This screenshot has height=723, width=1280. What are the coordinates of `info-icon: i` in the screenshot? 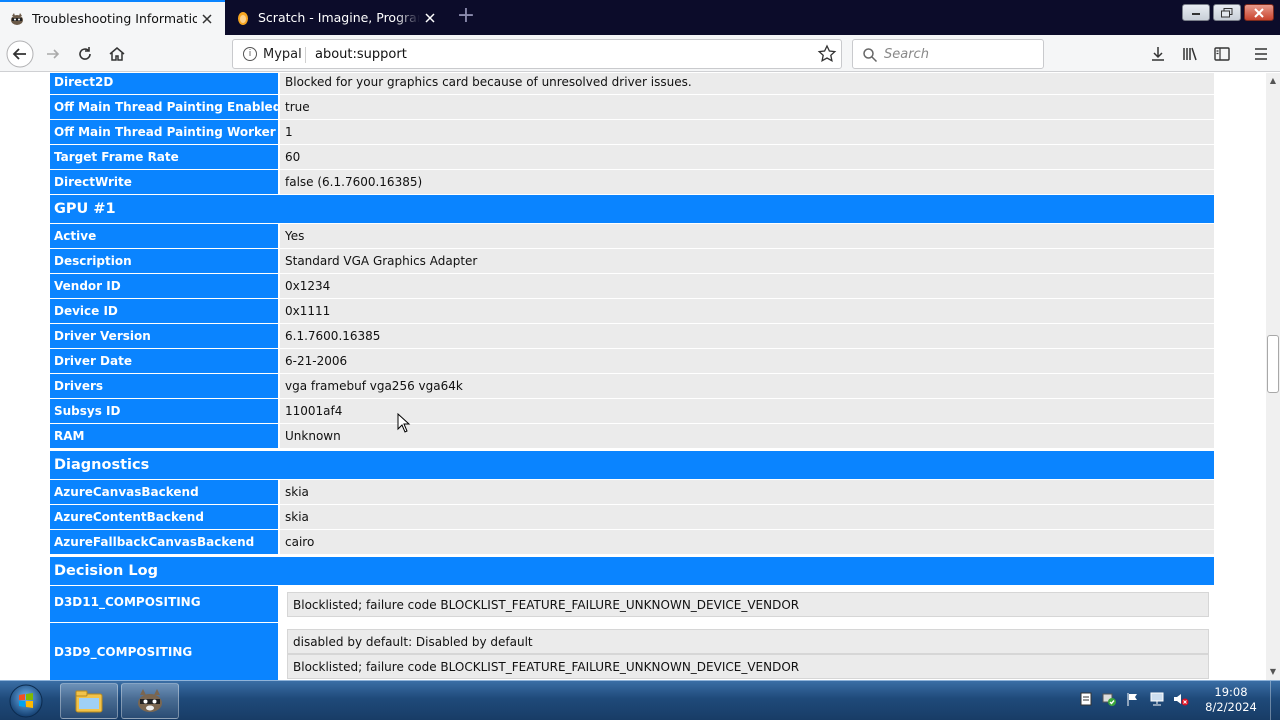 It's located at (250, 54).